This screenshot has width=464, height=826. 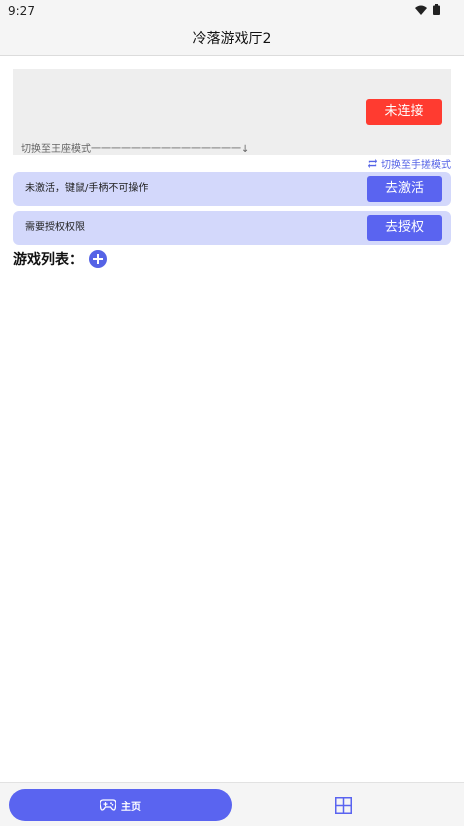 I want to click on page-title: 冷落游戏厅2, so click(x=232, y=39).